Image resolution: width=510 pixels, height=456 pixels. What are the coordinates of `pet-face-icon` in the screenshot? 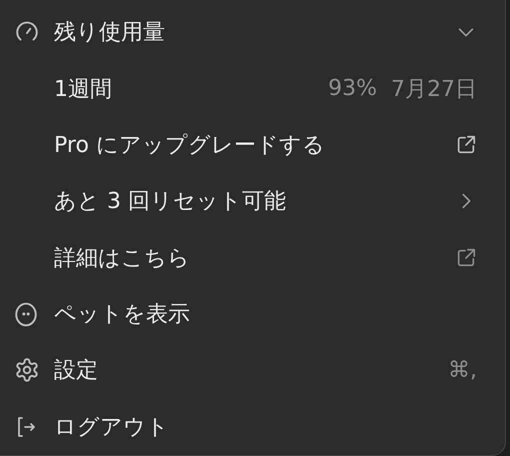 It's located at (26, 314).